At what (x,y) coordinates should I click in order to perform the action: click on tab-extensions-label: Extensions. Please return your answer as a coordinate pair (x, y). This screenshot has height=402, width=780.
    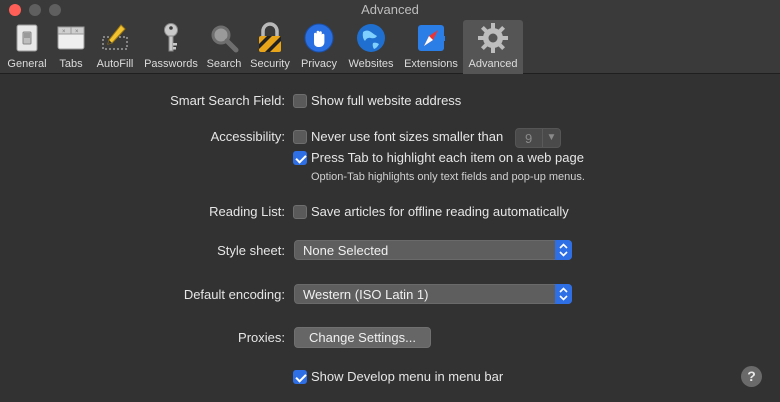
    Looking at the image, I should click on (431, 64).